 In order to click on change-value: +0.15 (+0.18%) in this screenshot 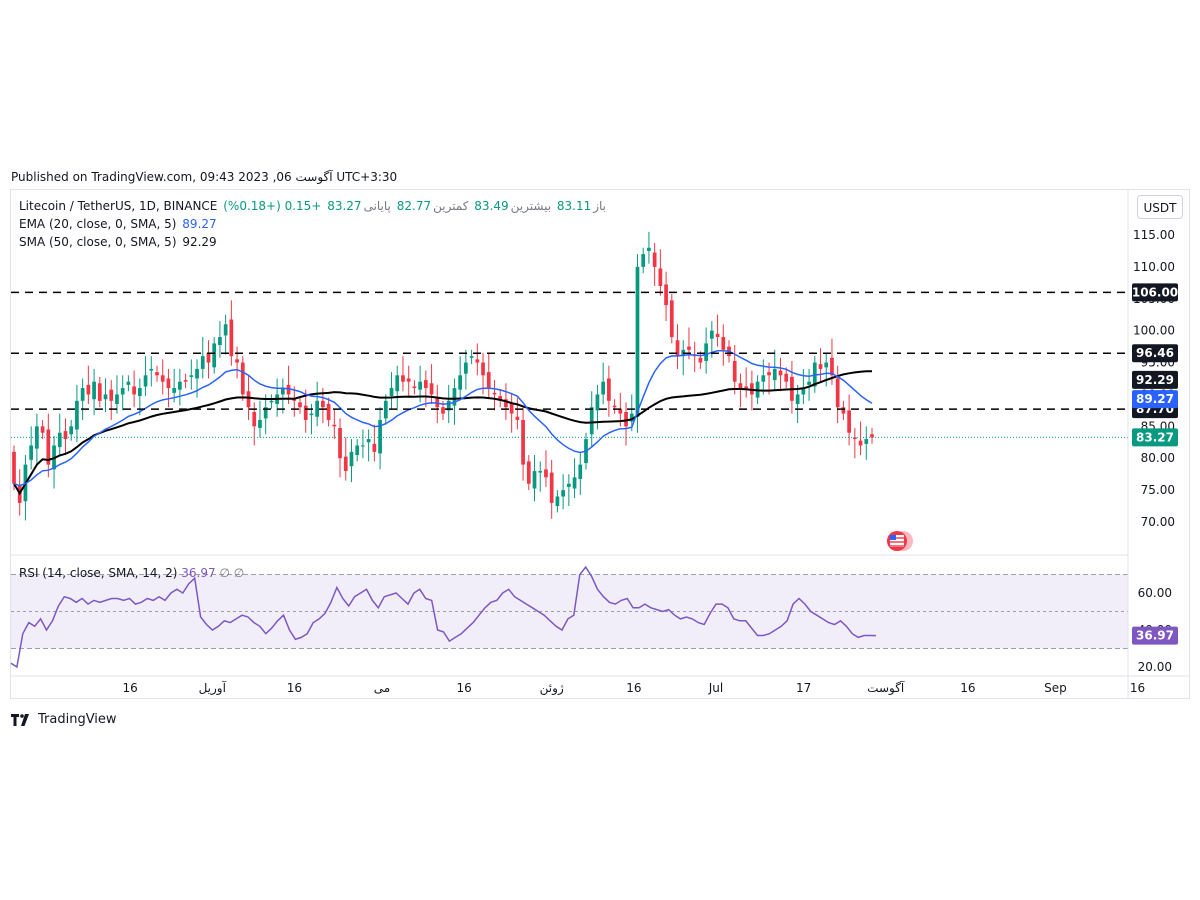, I will do `click(272, 206)`.